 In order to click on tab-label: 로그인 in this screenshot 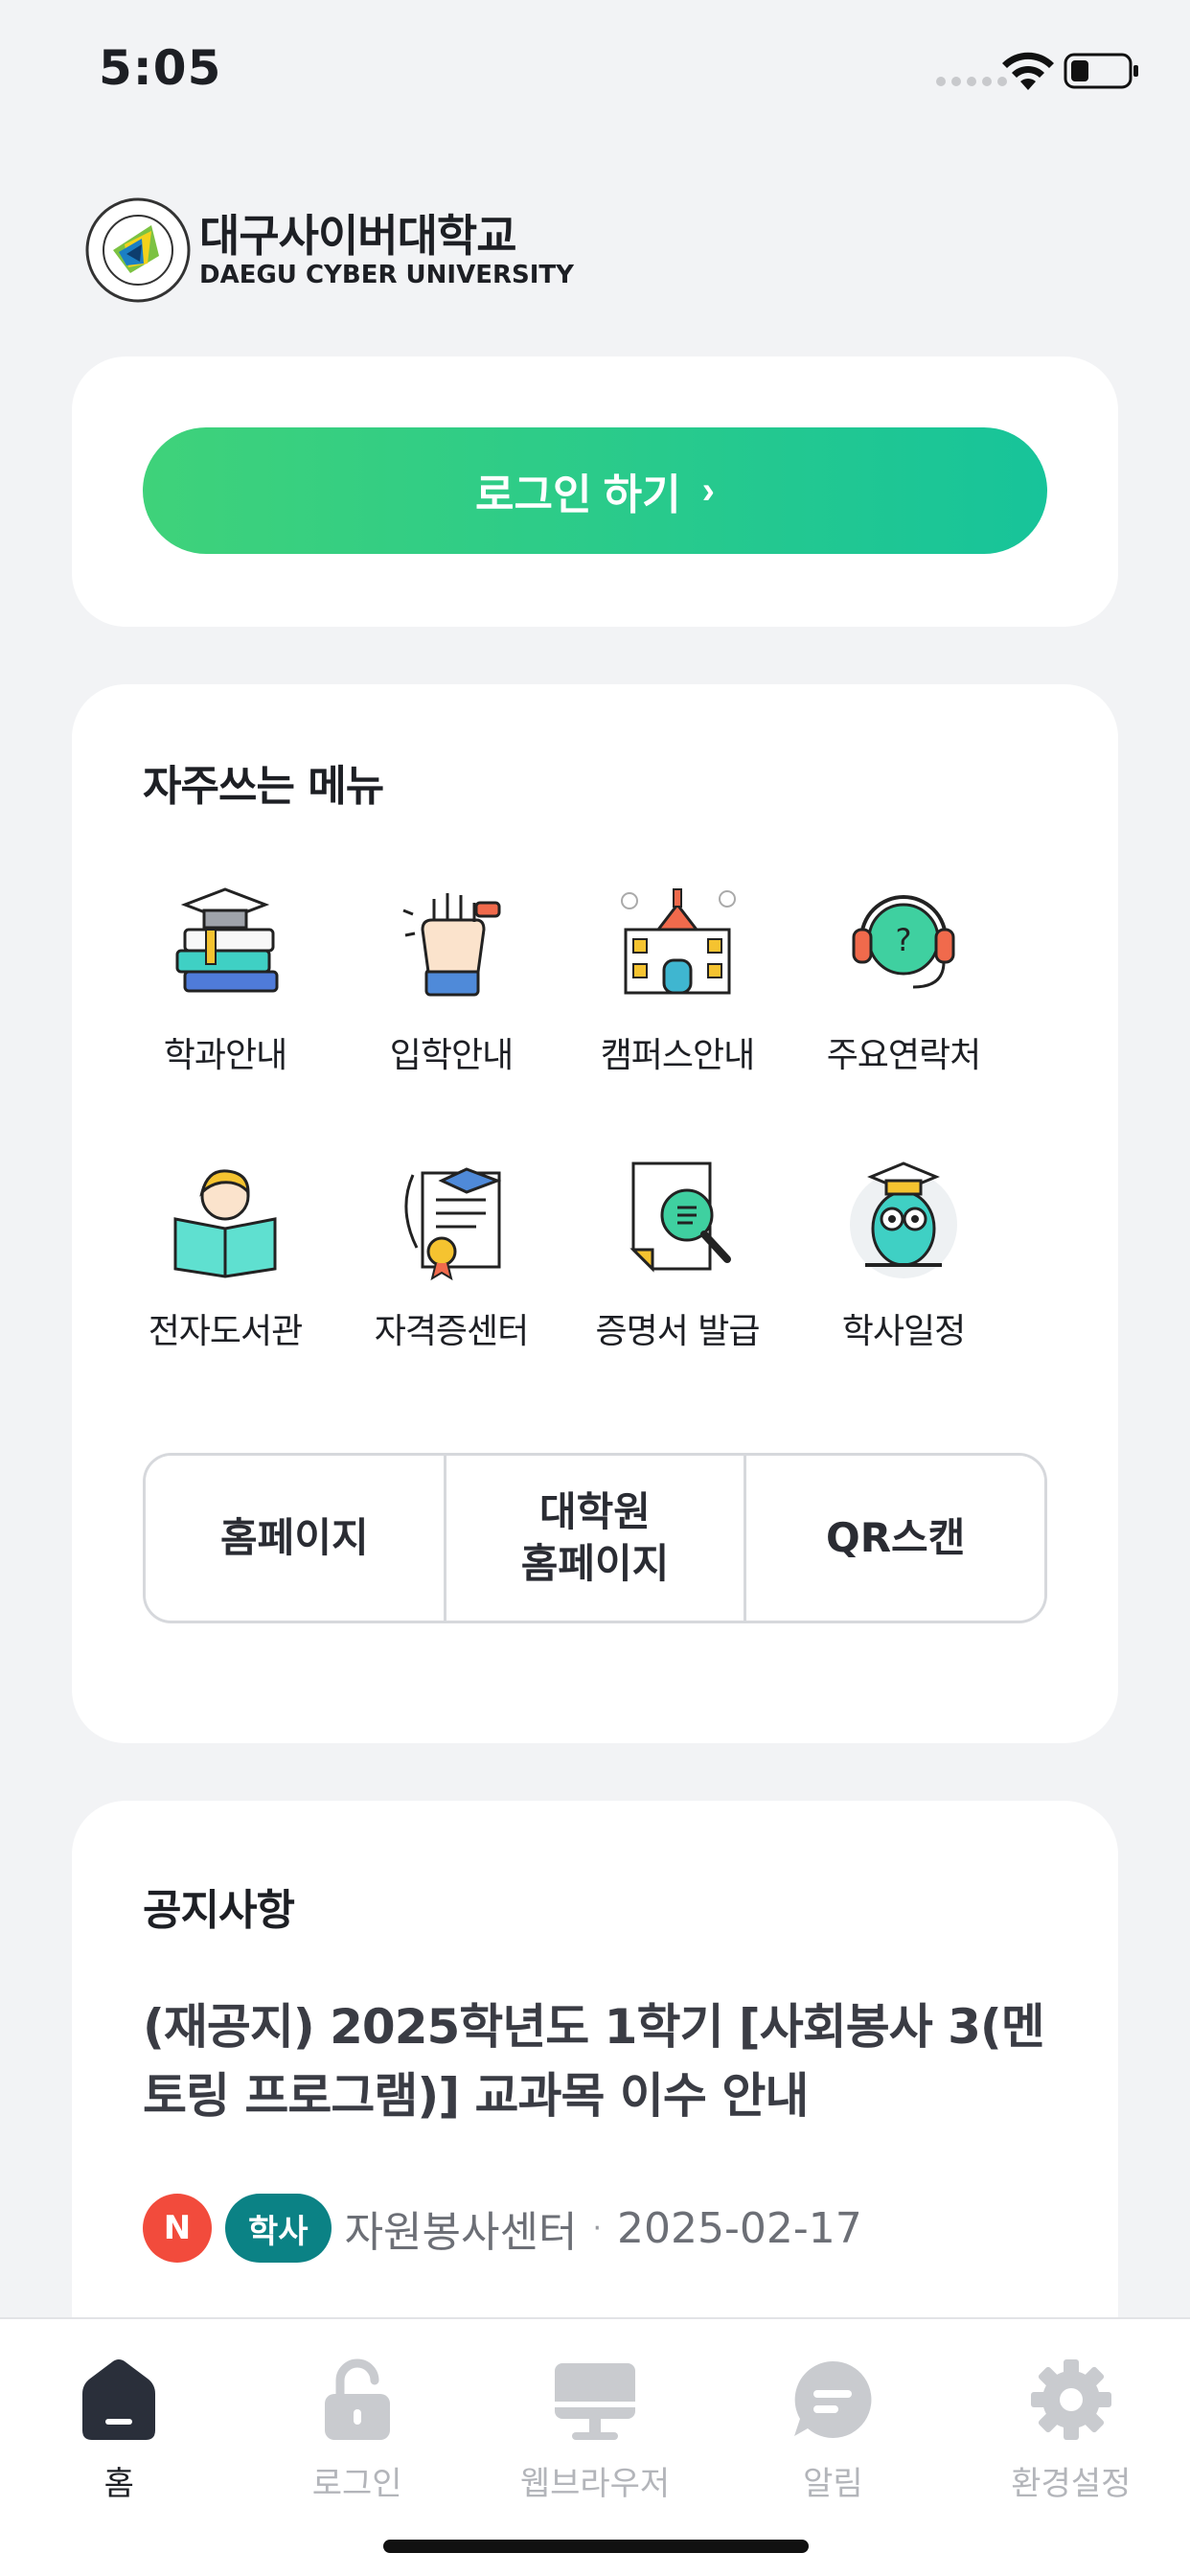, I will do `click(357, 2484)`.